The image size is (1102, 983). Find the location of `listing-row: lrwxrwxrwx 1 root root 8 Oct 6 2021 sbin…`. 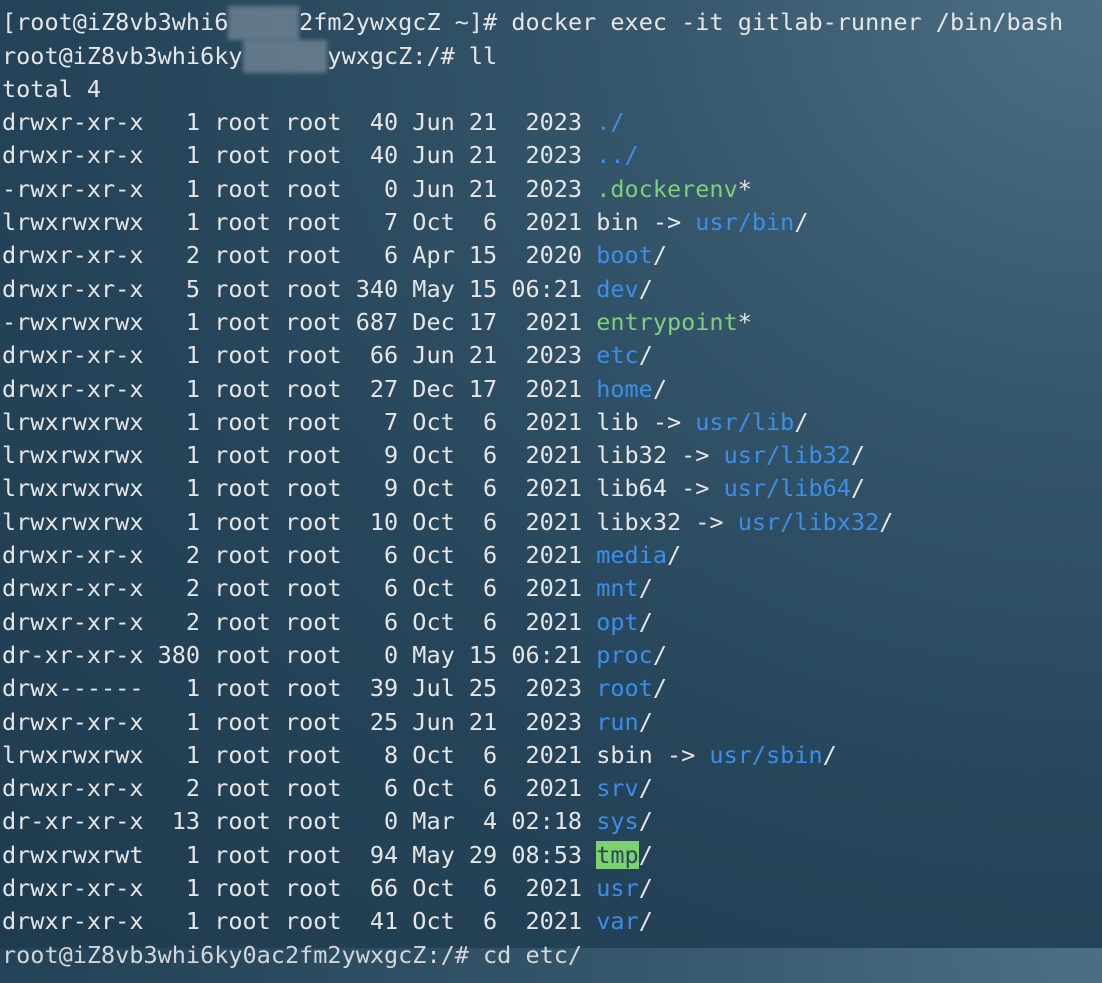

listing-row: lrwxrwxrwx 1 root root 8 Oct 6 2021 sbin… is located at coordinates (551, 755).